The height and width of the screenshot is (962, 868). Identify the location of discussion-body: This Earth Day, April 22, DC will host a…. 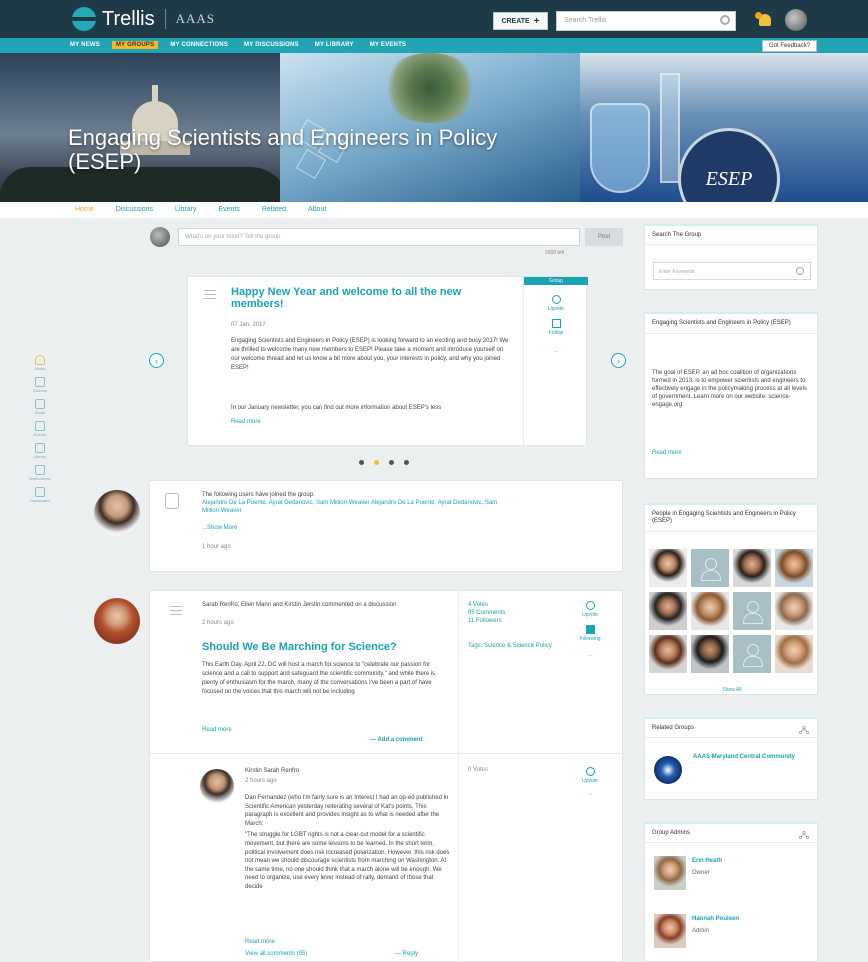
(319, 678).